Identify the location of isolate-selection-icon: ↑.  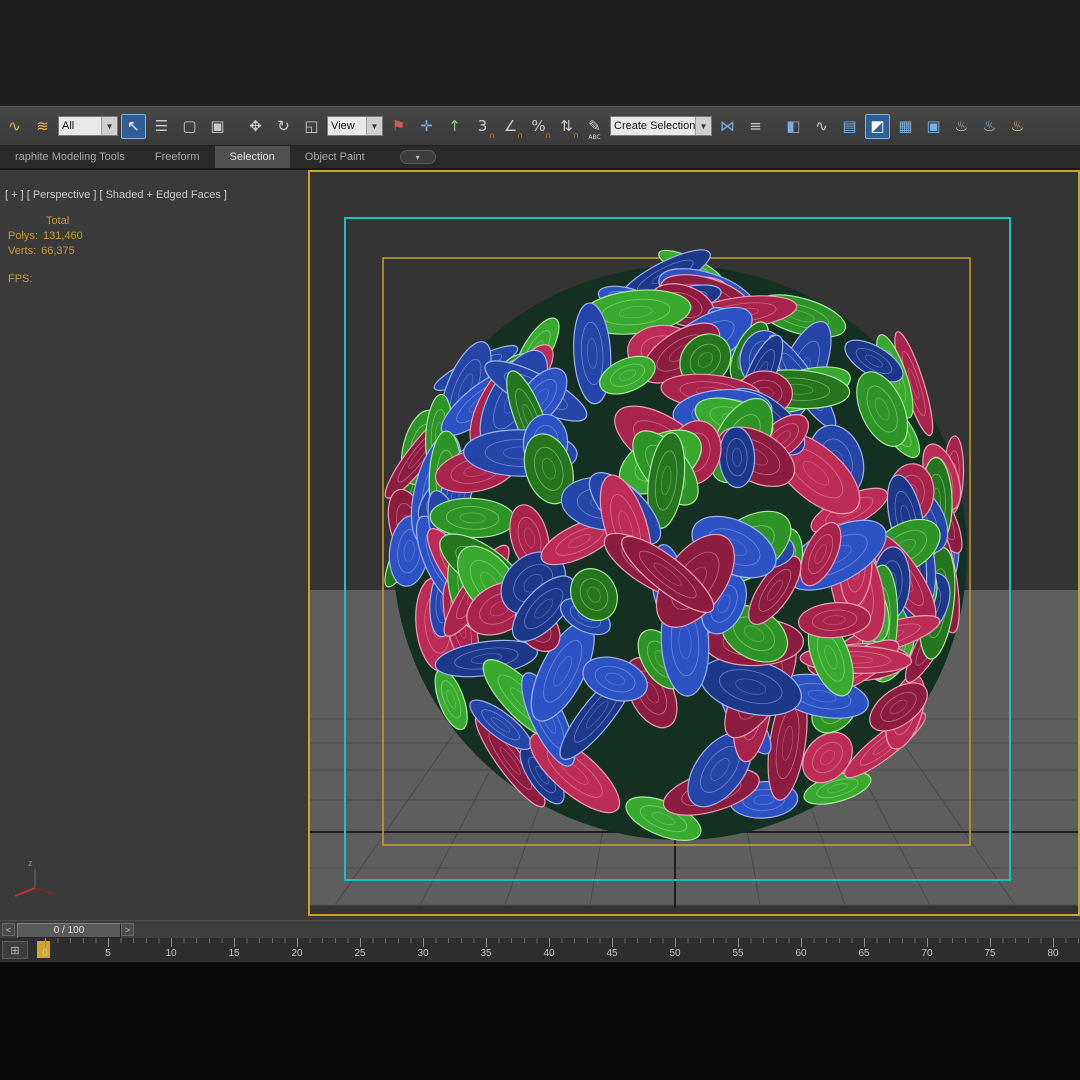
(454, 126).